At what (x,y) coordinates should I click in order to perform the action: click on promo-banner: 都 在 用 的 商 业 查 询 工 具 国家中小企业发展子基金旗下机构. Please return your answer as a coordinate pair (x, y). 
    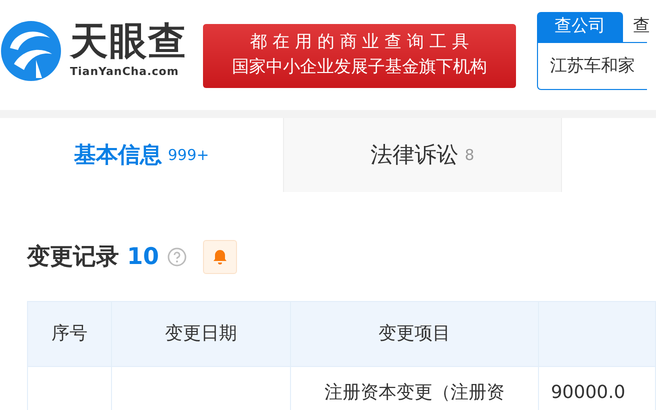
    Looking at the image, I should click on (359, 56).